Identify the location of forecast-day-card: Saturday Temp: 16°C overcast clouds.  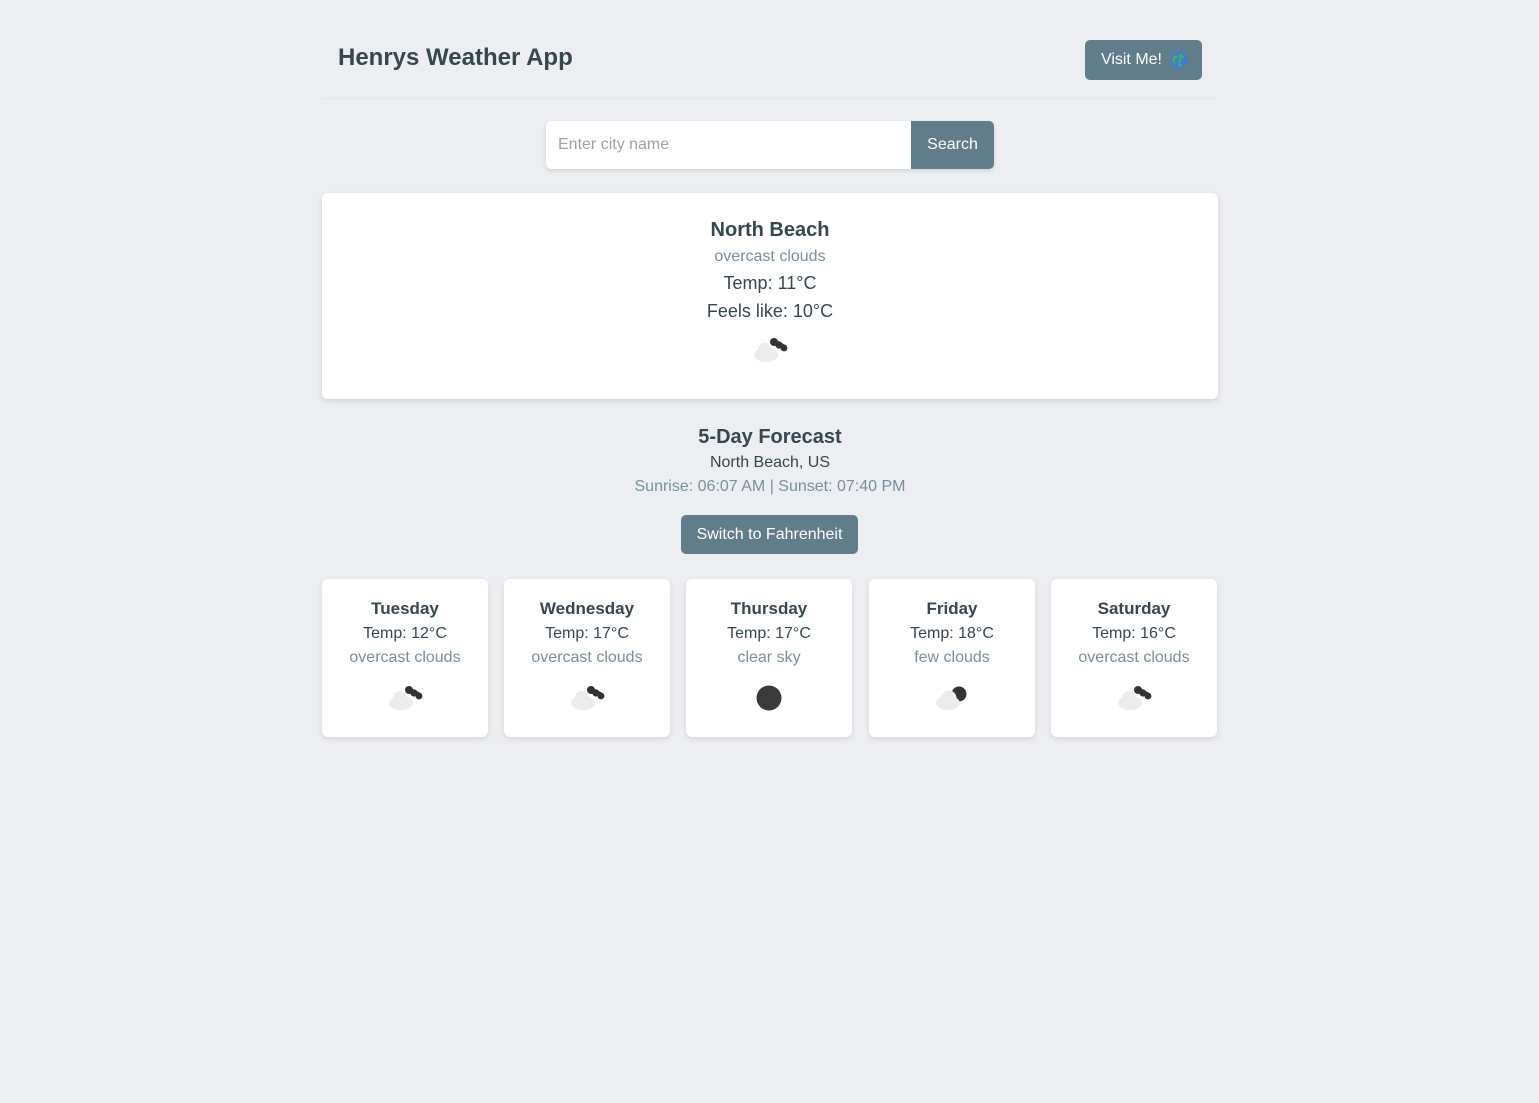
(1134, 658).